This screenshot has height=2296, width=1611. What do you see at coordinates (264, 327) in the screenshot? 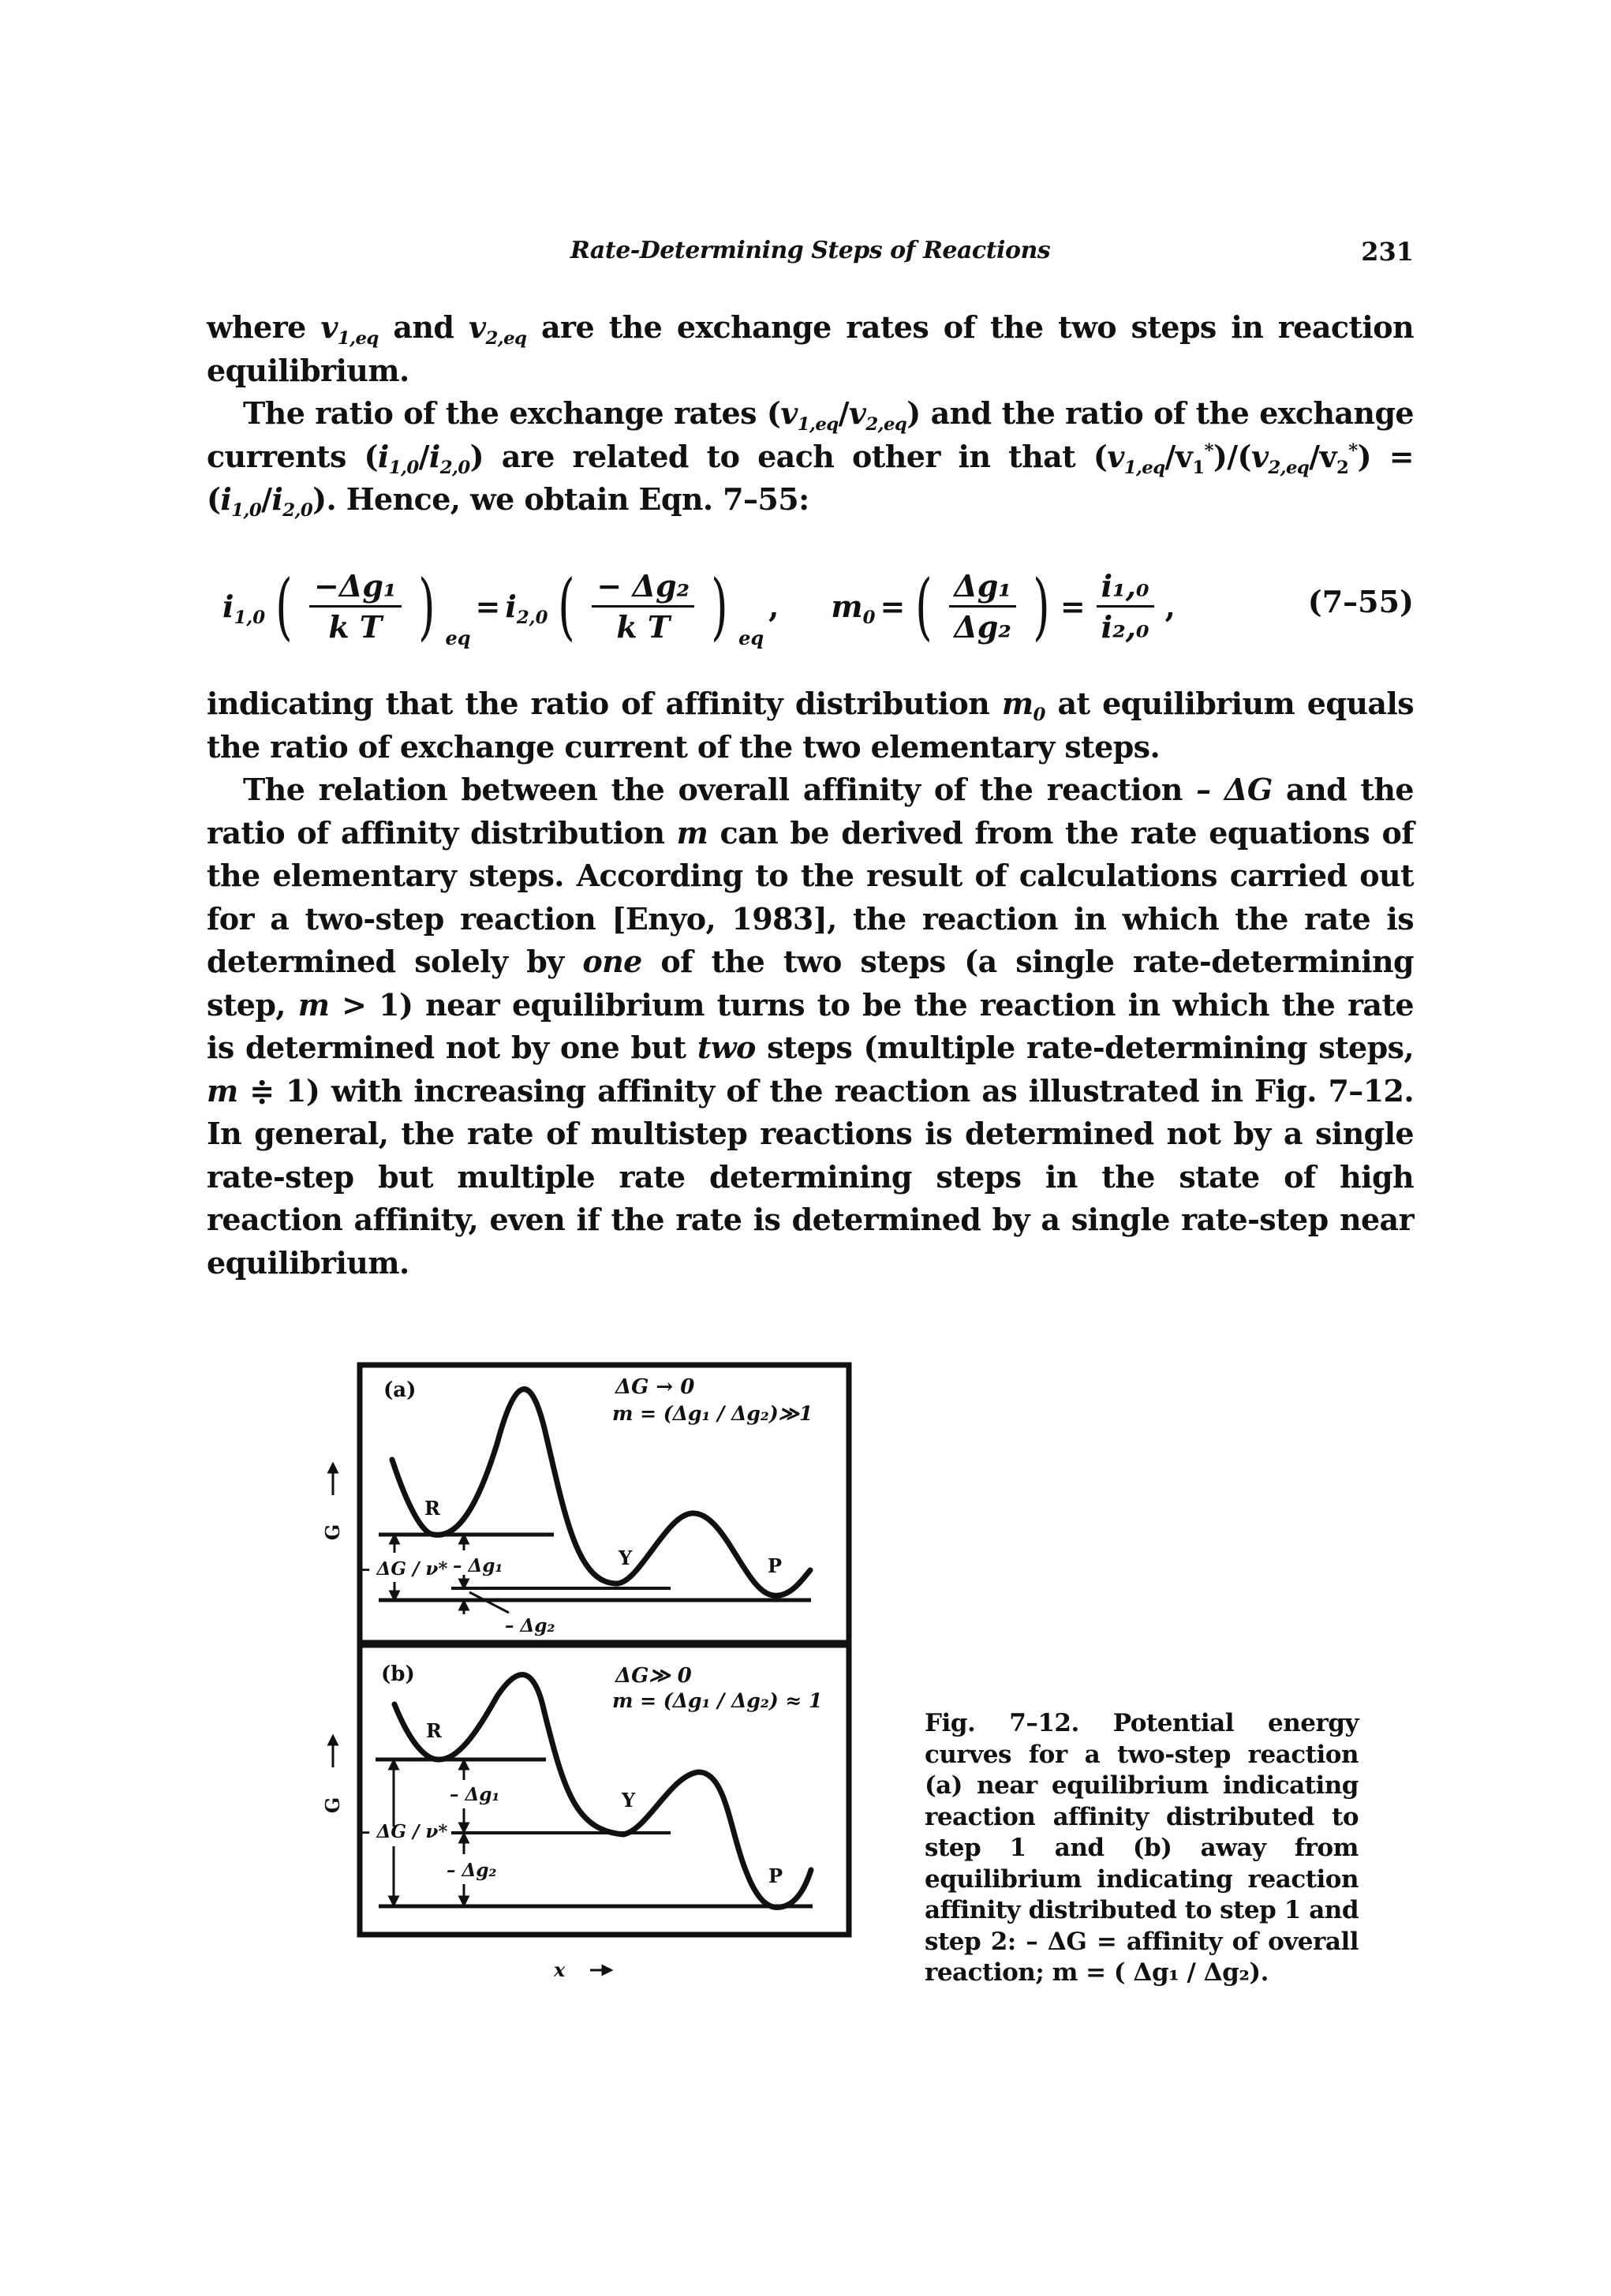
I see `text: where` at bounding box center [264, 327].